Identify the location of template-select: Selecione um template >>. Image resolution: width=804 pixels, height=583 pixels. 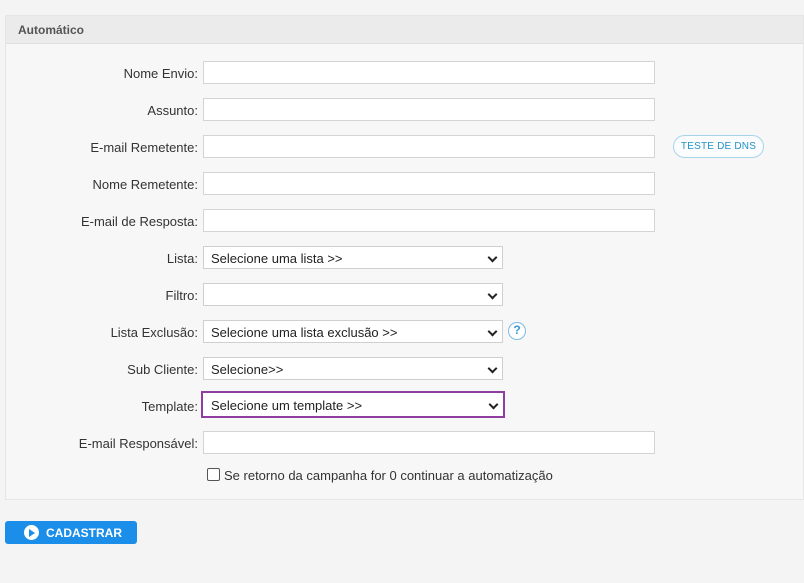
(353, 404).